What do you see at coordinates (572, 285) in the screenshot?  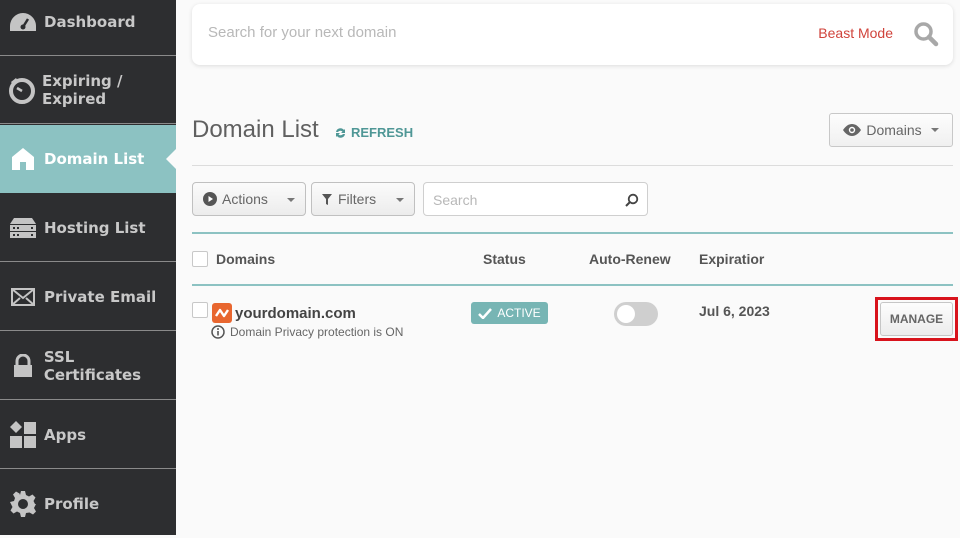 I see `table-header-bottom-border` at bounding box center [572, 285].